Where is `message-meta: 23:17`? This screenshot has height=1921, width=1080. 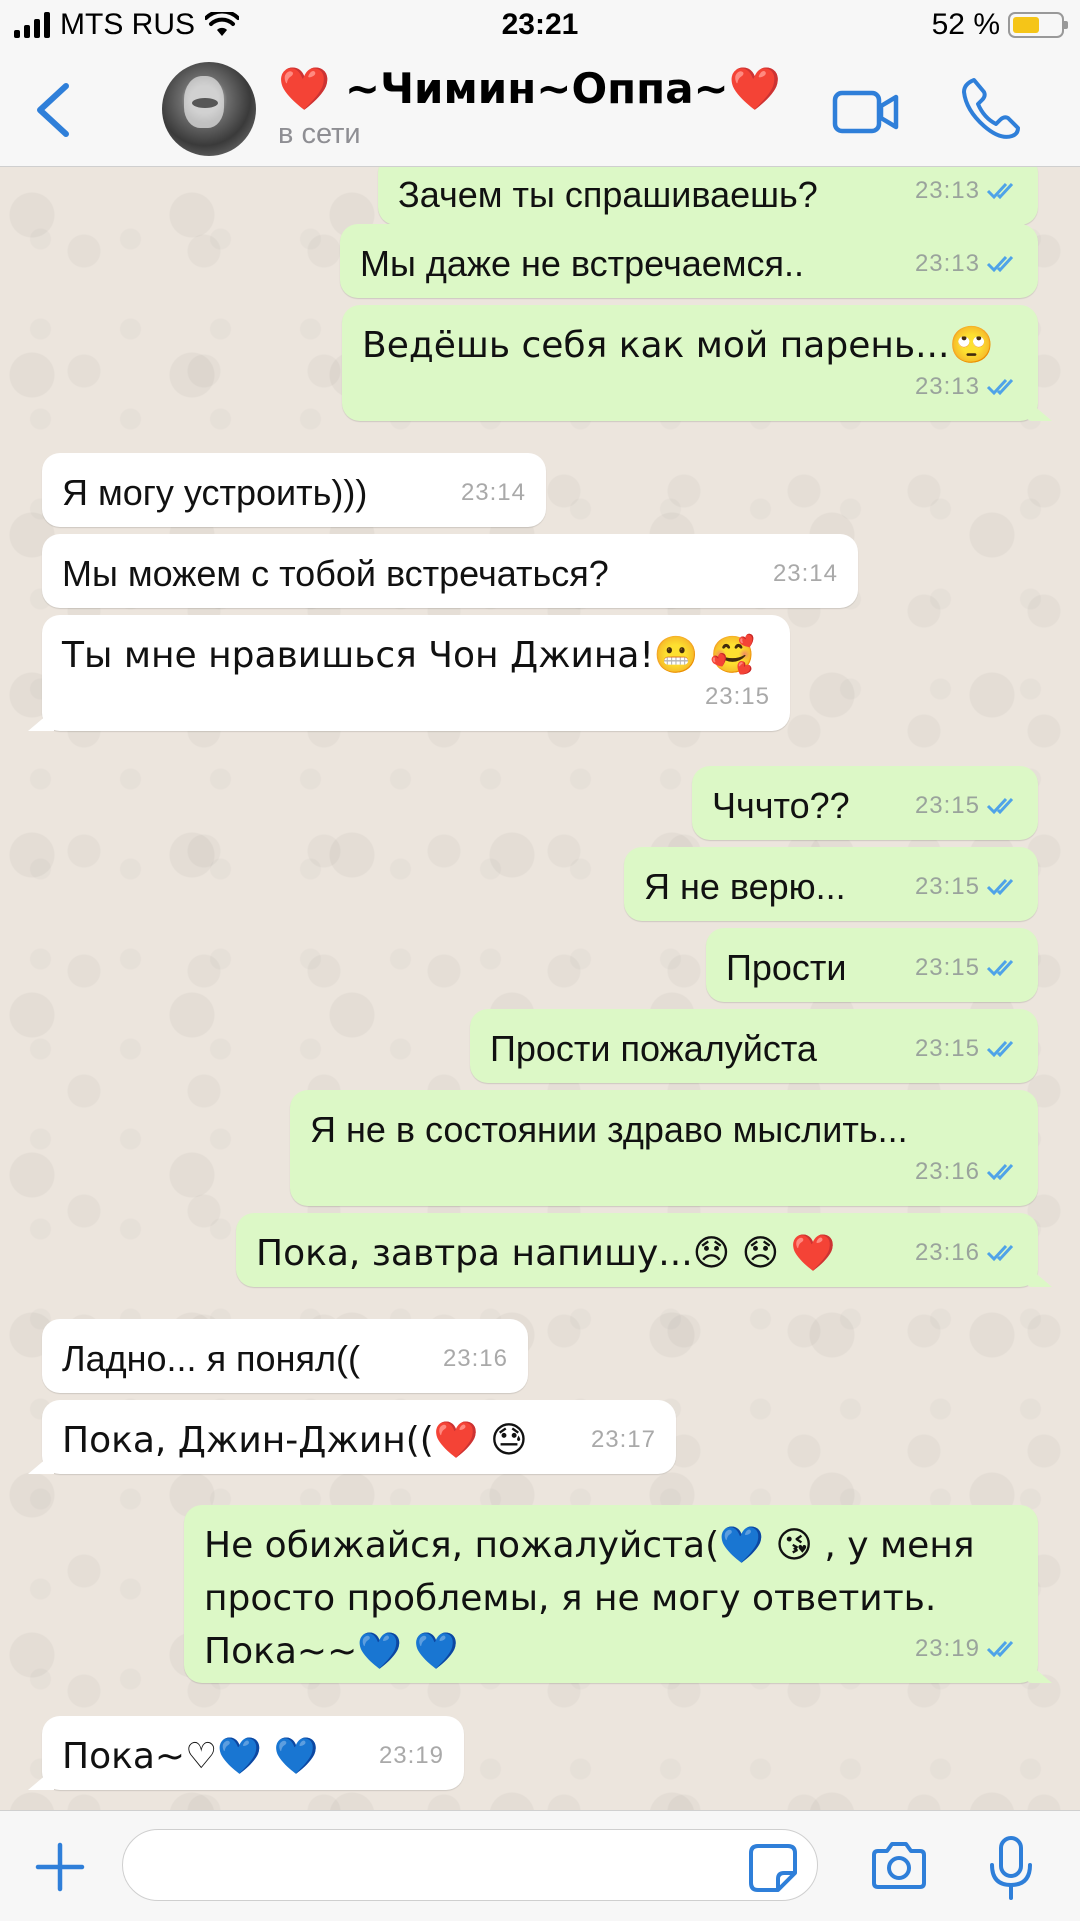
message-meta: 23:17 is located at coordinates (623, 1440).